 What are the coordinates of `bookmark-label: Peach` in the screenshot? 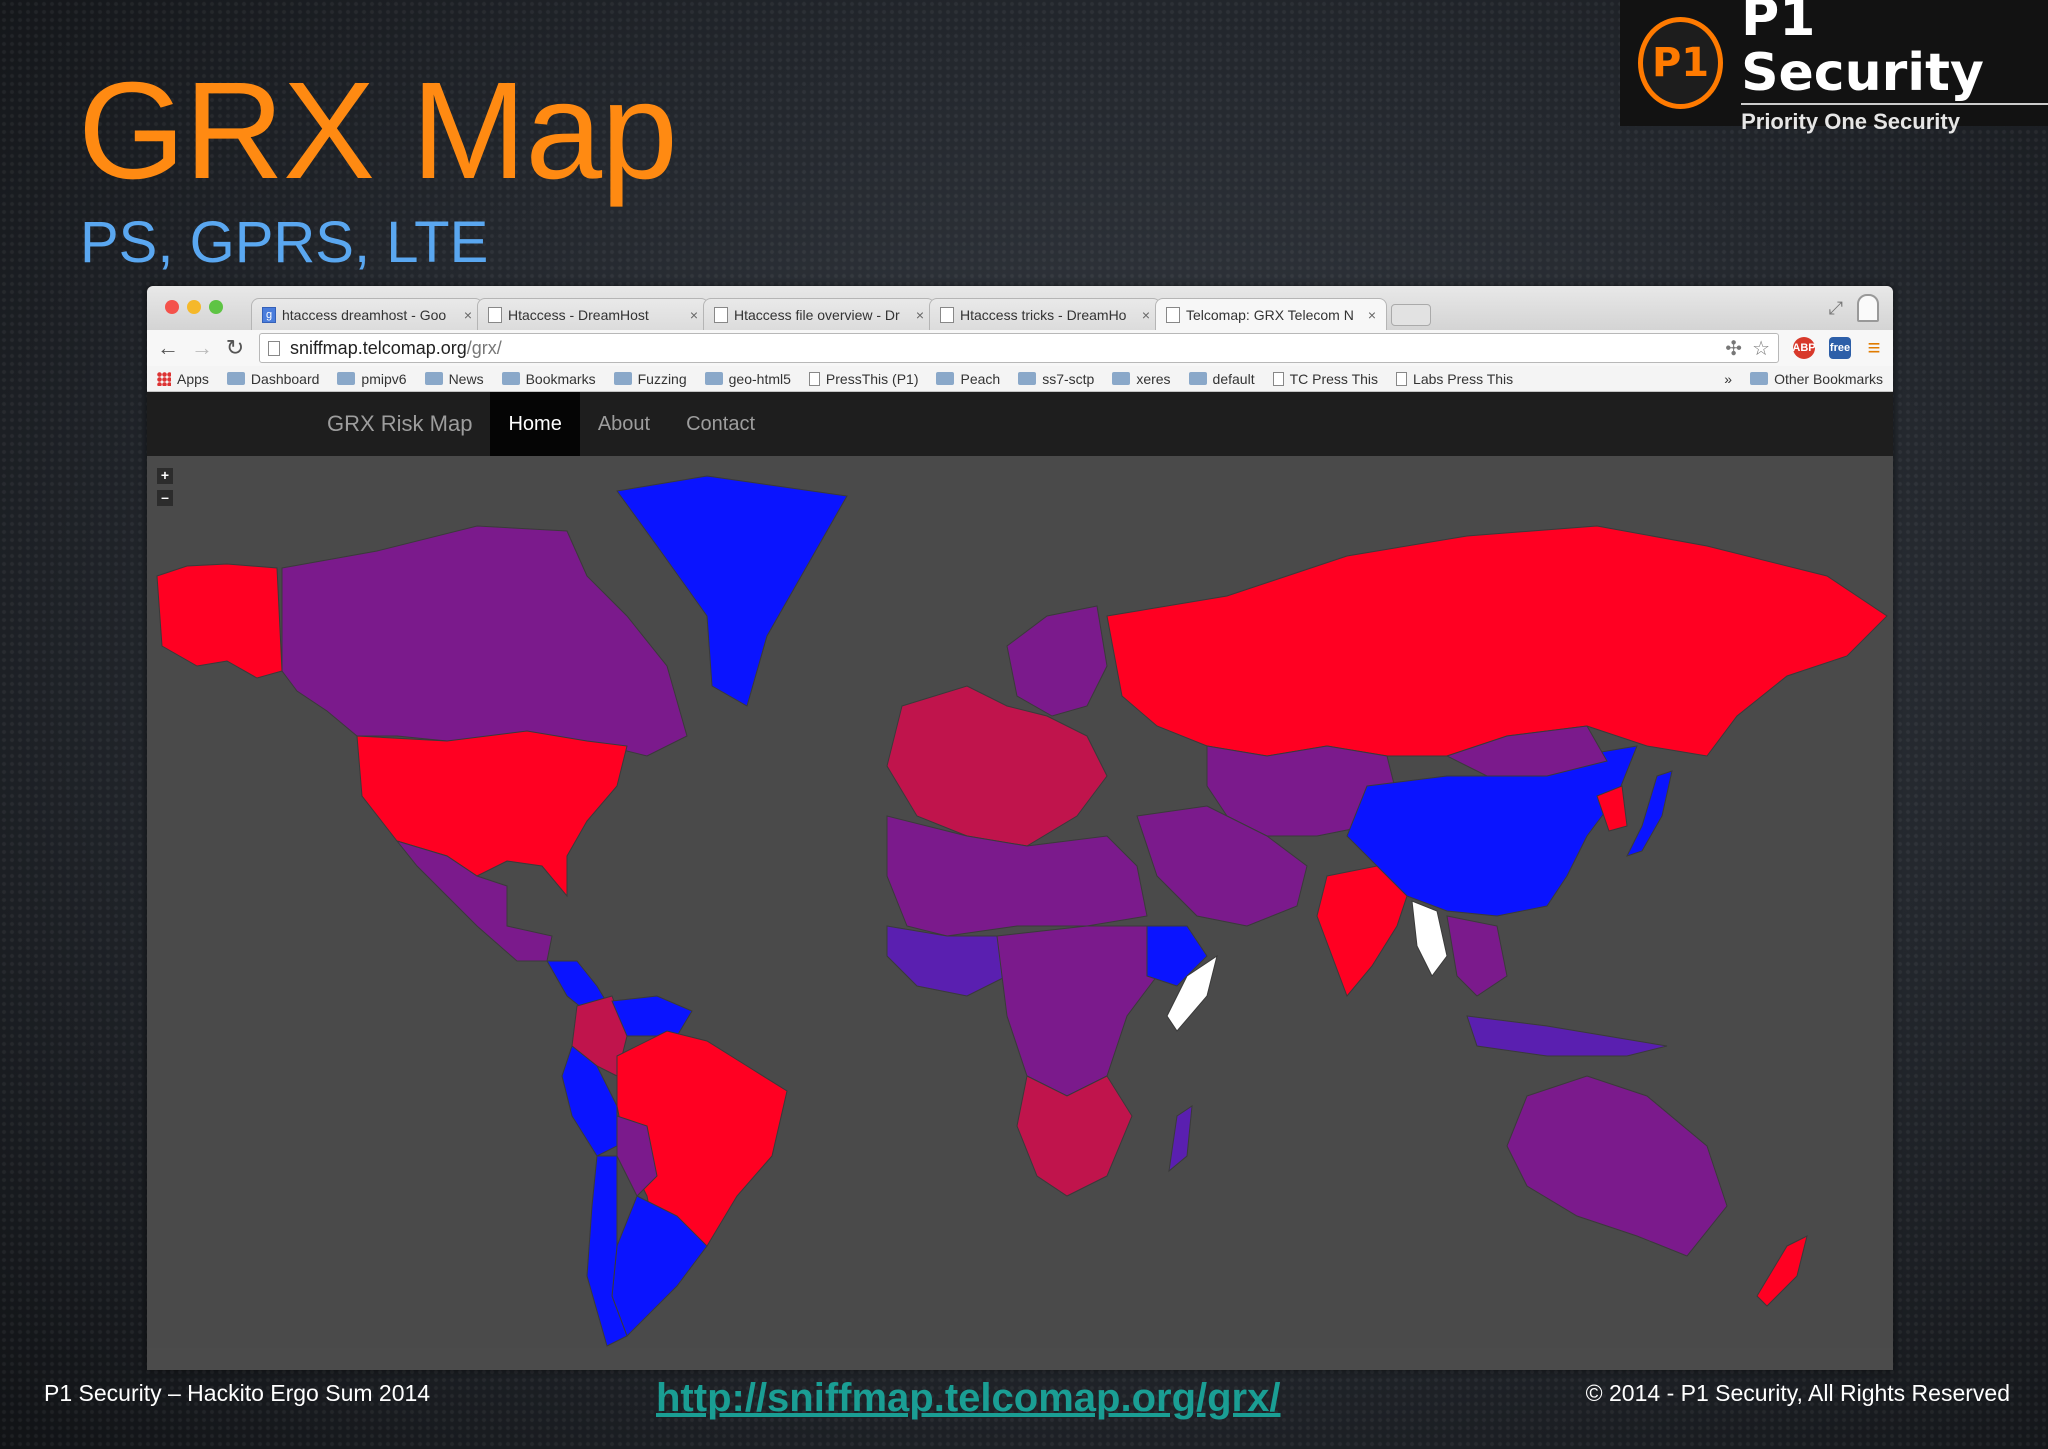 It's located at (980, 378).